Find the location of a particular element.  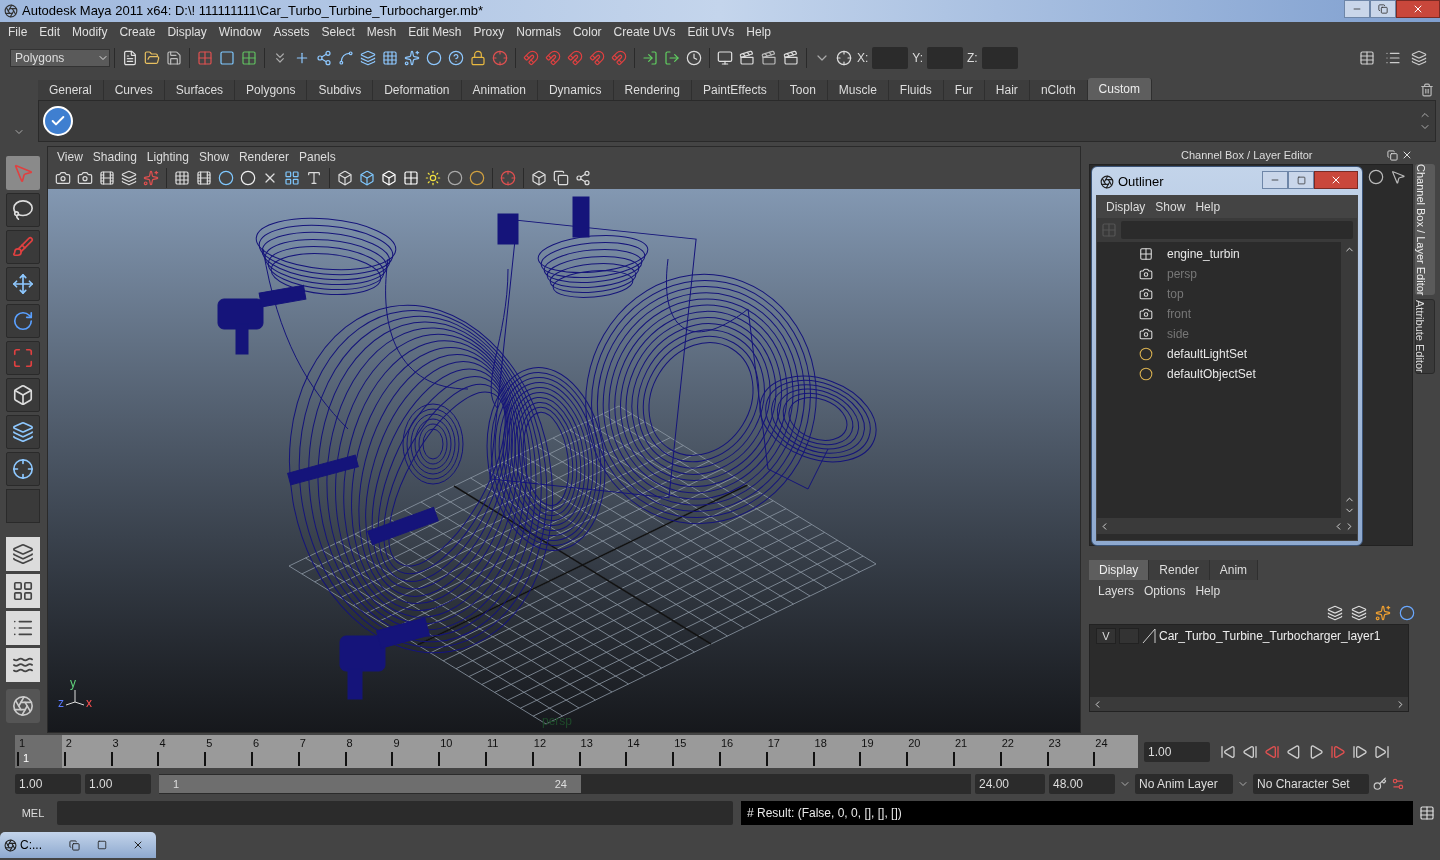

command-input-field is located at coordinates (395, 813).